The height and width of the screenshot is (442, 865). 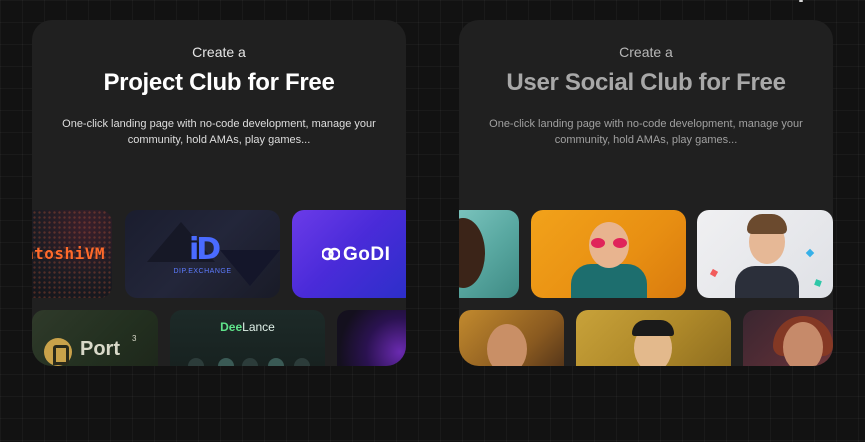 I want to click on port3-tile: Port 3, so click(x=95, y=338).